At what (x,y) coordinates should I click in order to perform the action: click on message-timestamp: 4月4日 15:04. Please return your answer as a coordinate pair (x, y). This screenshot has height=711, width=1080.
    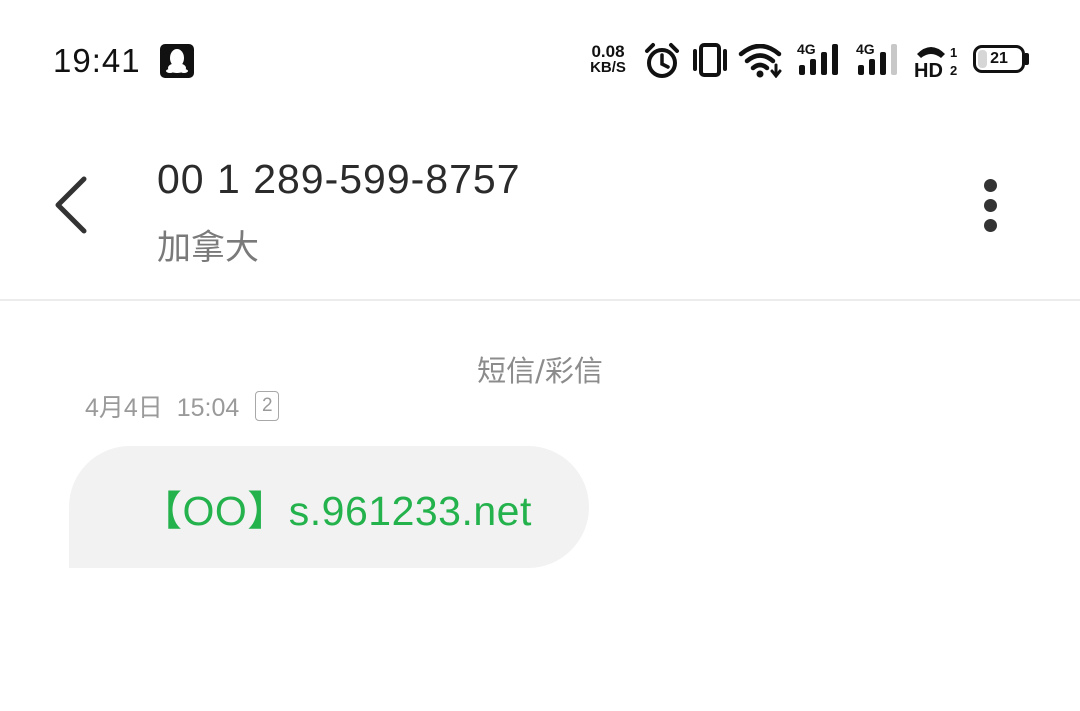
    Looking at the image, I should click on (162, 408).